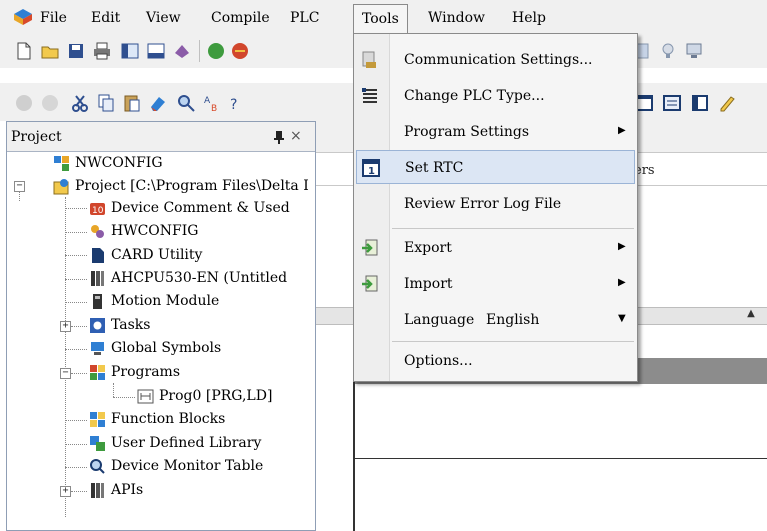 Image resolution: width=767 pixels, height=531 pixels. Describe the element at coordinates (97, 419) in the screenshot. I see `function-blocks-icon` at that location.